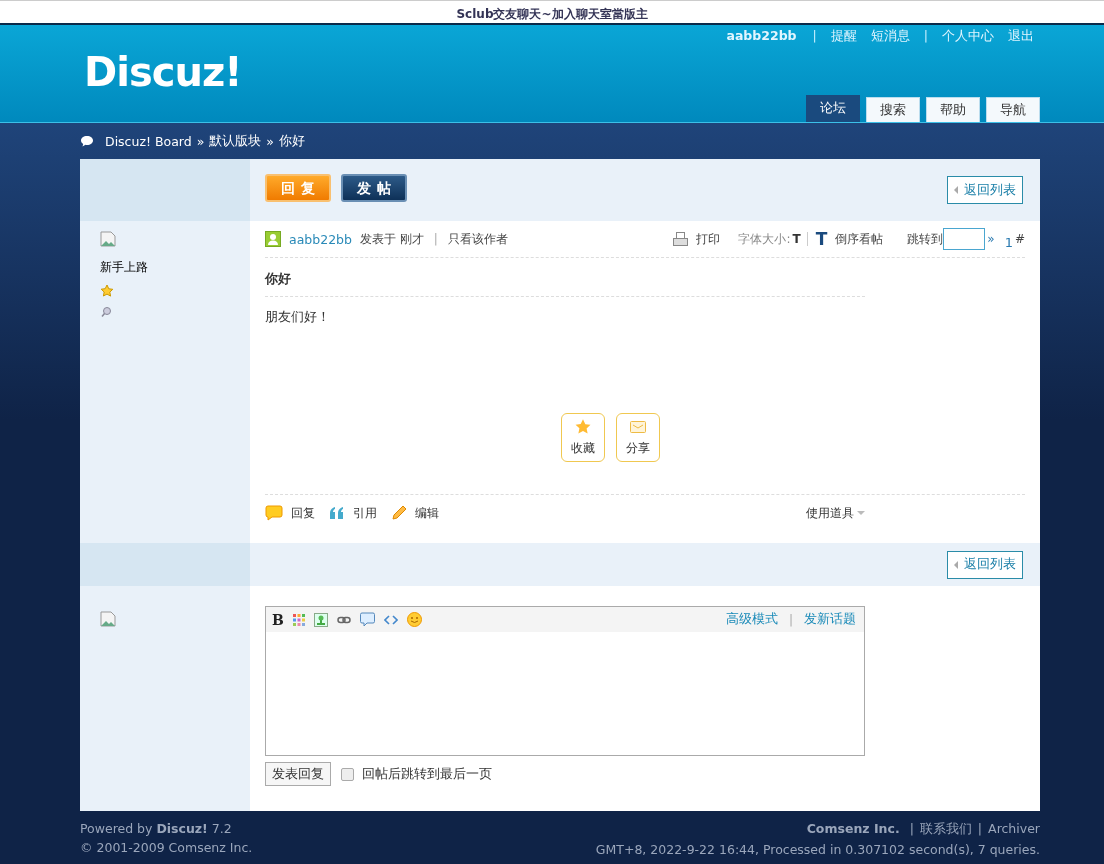 This screenshot has width=1104, height=864. I want to click on bold-button: B, so click(278, 619).